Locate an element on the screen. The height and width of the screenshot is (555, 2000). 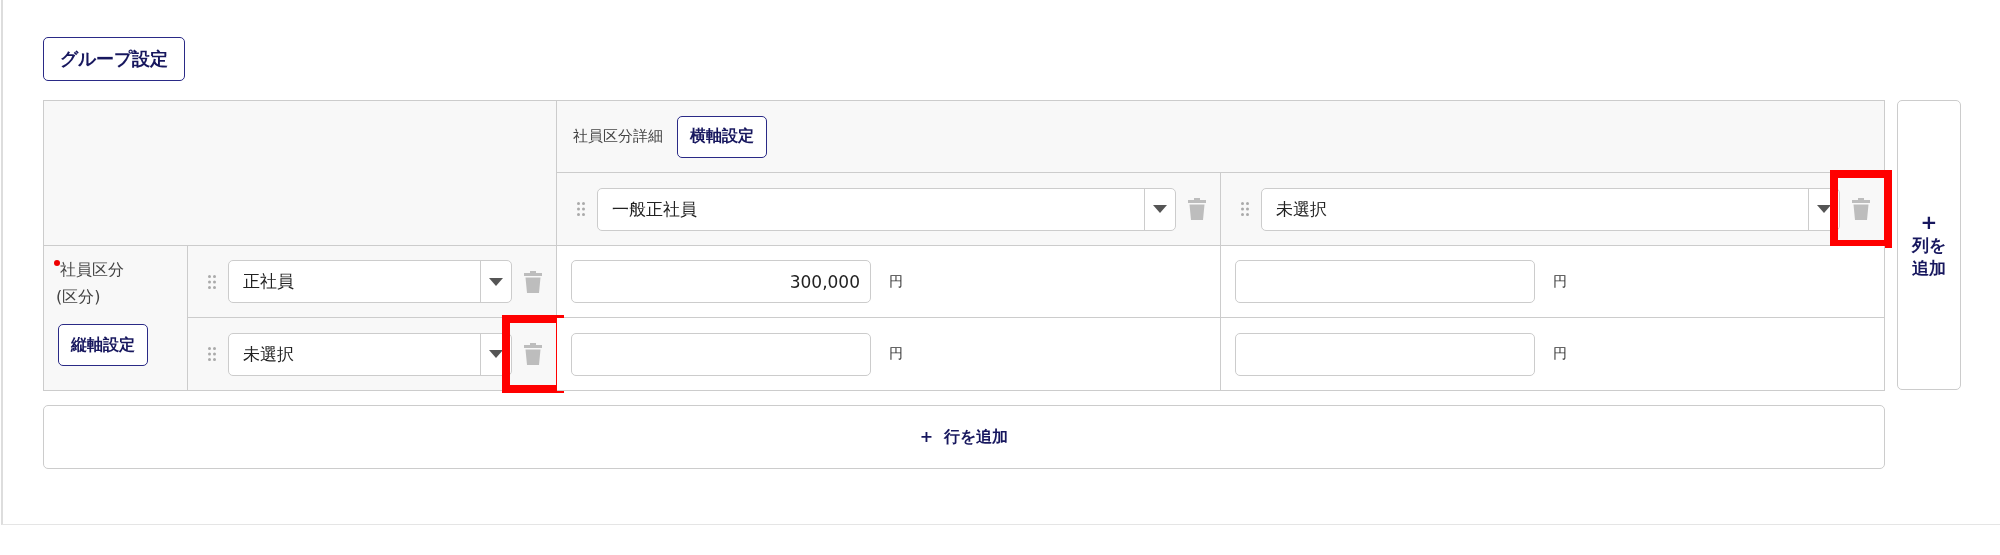
dropdown: 正社員 is located at coordinates (370, 281).